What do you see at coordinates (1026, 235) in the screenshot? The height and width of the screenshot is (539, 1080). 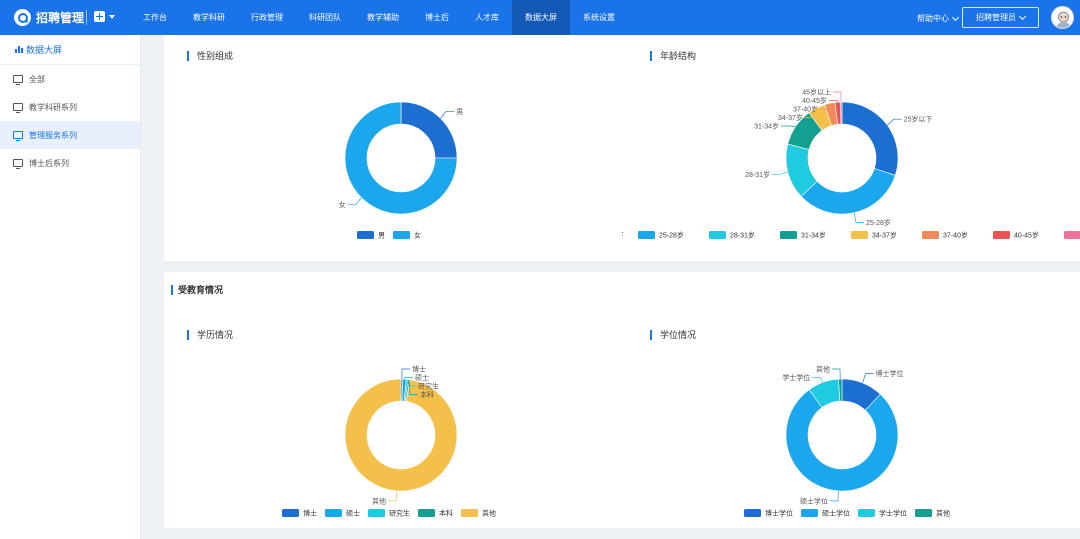 I see `age-legend-label: 40-45岁` at bounding box center [1026, 235].